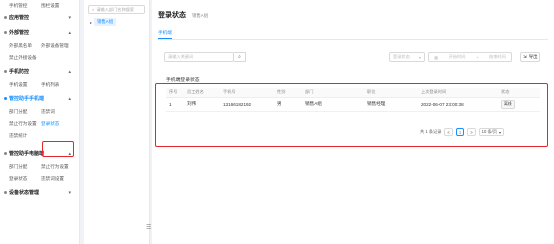 The width and height of the screenshot is (554, 244). What do you see at coordinates (333, 93) in the screenshot?
I see `col-dept: 部门` at bounding box center [333, 93].